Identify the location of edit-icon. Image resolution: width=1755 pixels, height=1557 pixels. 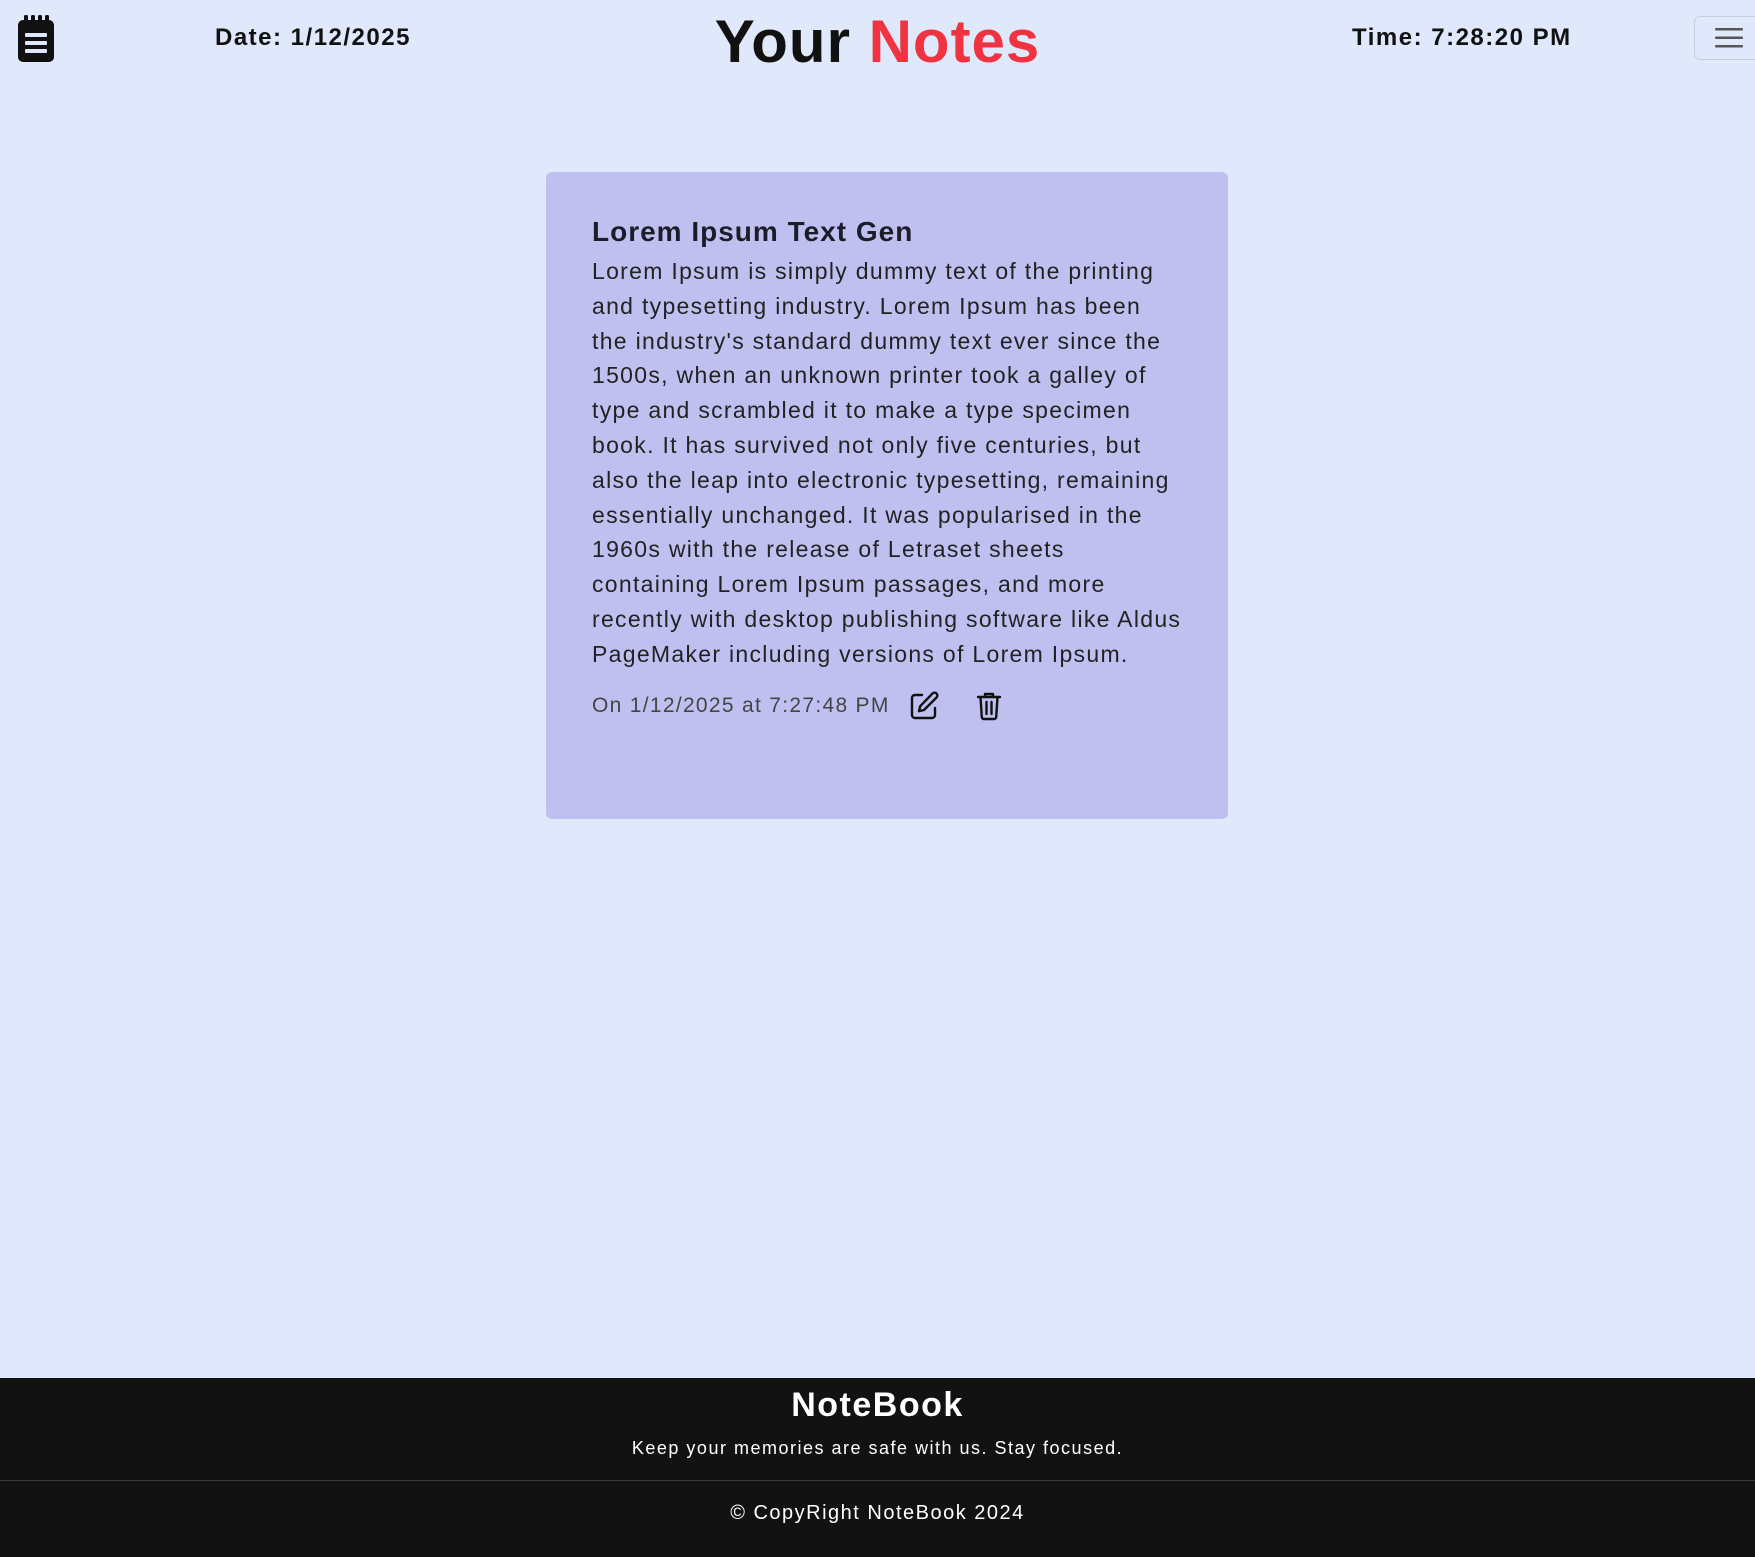
(924, 706).